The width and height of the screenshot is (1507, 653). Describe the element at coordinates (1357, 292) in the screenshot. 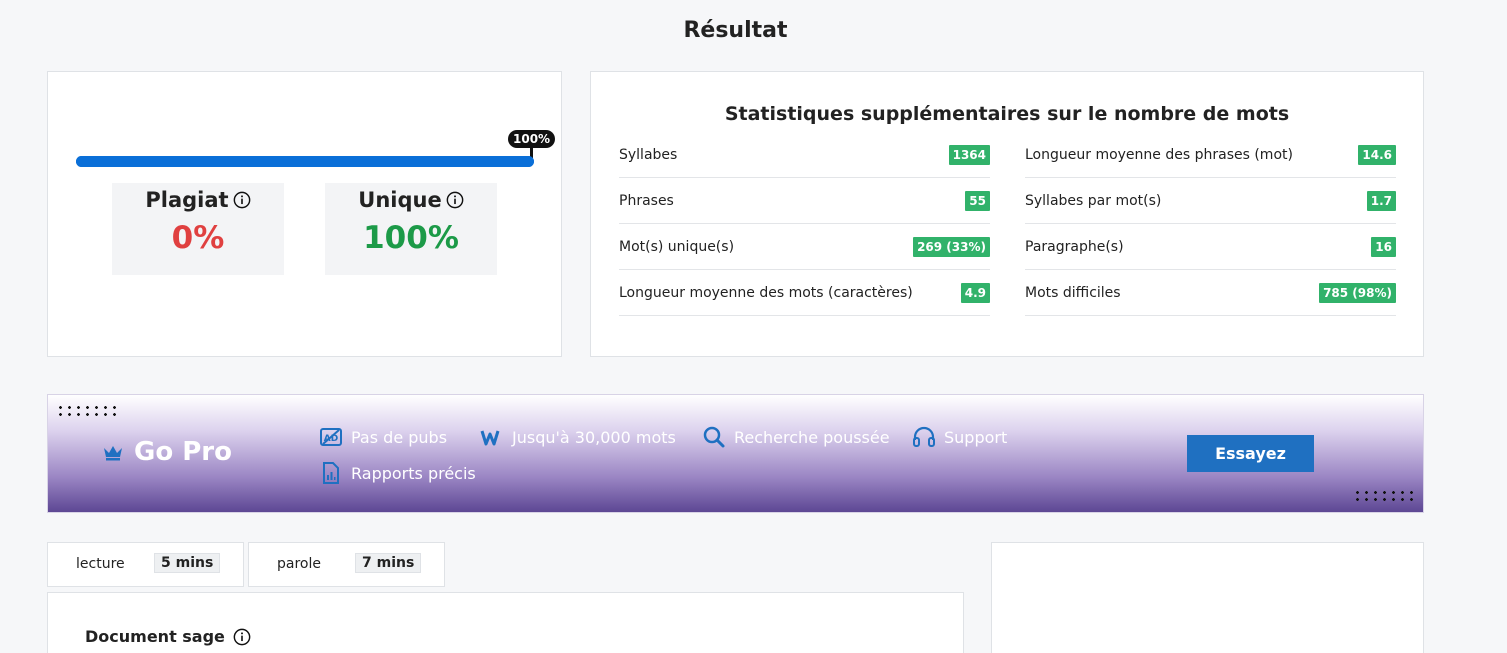

I see `stat-badge: 785 (98%)` at that location.